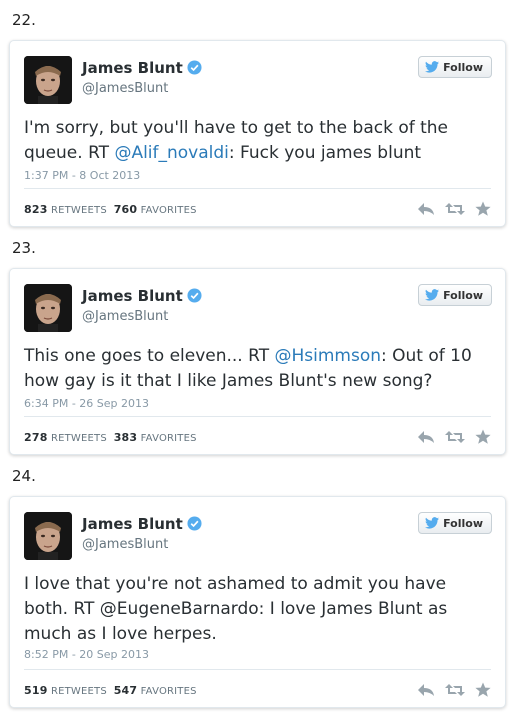 The image size is (529, 720). I want to click on mention-link: @Hsimmson, so click(327, 356).